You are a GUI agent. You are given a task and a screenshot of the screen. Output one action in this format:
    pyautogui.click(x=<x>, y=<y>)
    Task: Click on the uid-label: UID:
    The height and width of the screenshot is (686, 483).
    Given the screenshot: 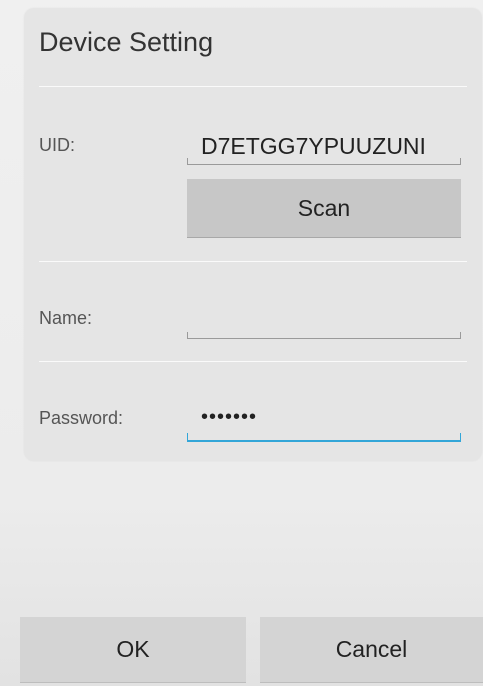 What is the action you would take?
    pyautogui.click(x=57, y=145)
    